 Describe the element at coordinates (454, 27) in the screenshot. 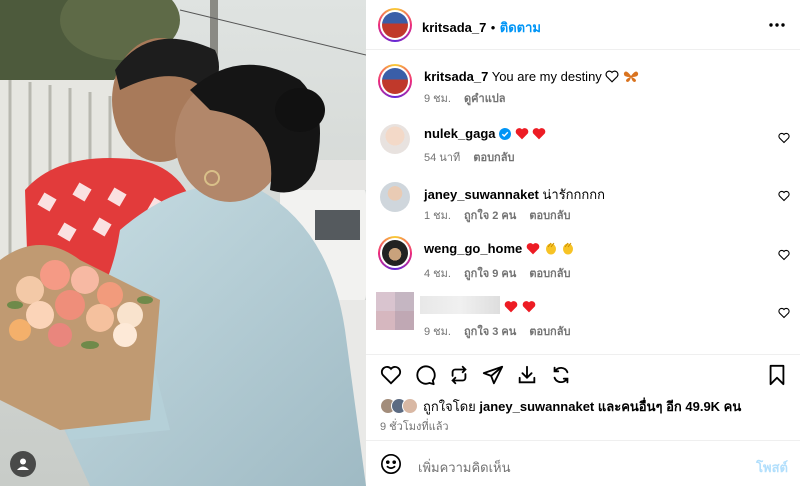

I see `author-username: kritsada_7` at that location.